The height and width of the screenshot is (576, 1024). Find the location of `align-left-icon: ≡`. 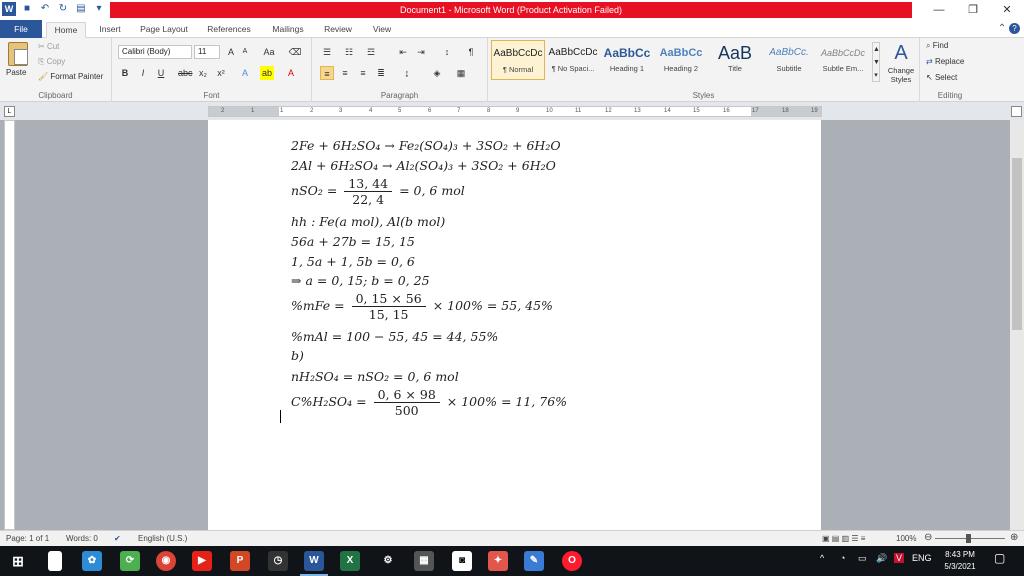

align-left-icon: ≡ is located at coordinates (327, 73).